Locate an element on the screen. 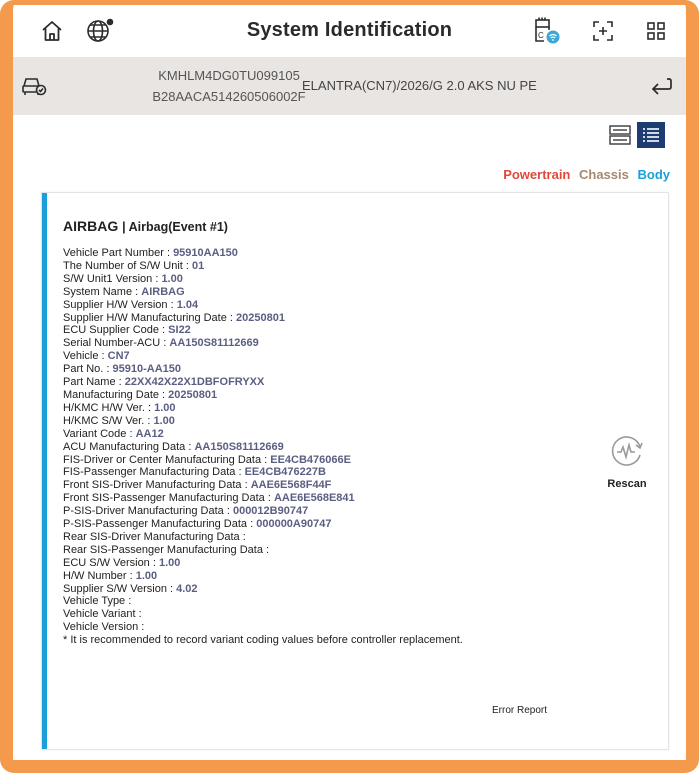 This screenshot has width=699, height=773. info-label: Vehicle Part Number is located at coordinates (113, 253).